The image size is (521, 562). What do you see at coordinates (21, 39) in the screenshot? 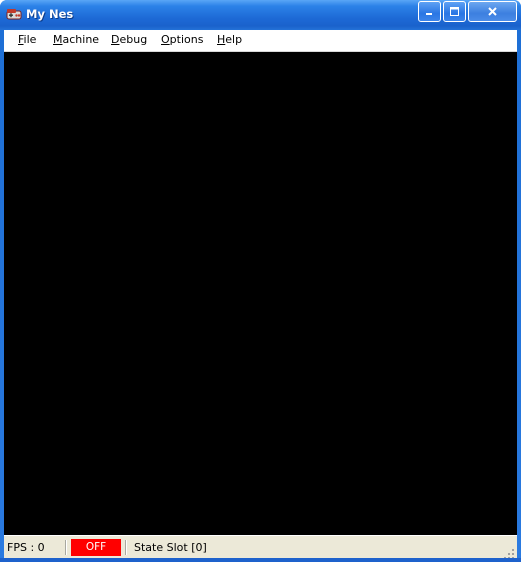
I see `menu-file-accel: F` at bounding box center [21, 39].